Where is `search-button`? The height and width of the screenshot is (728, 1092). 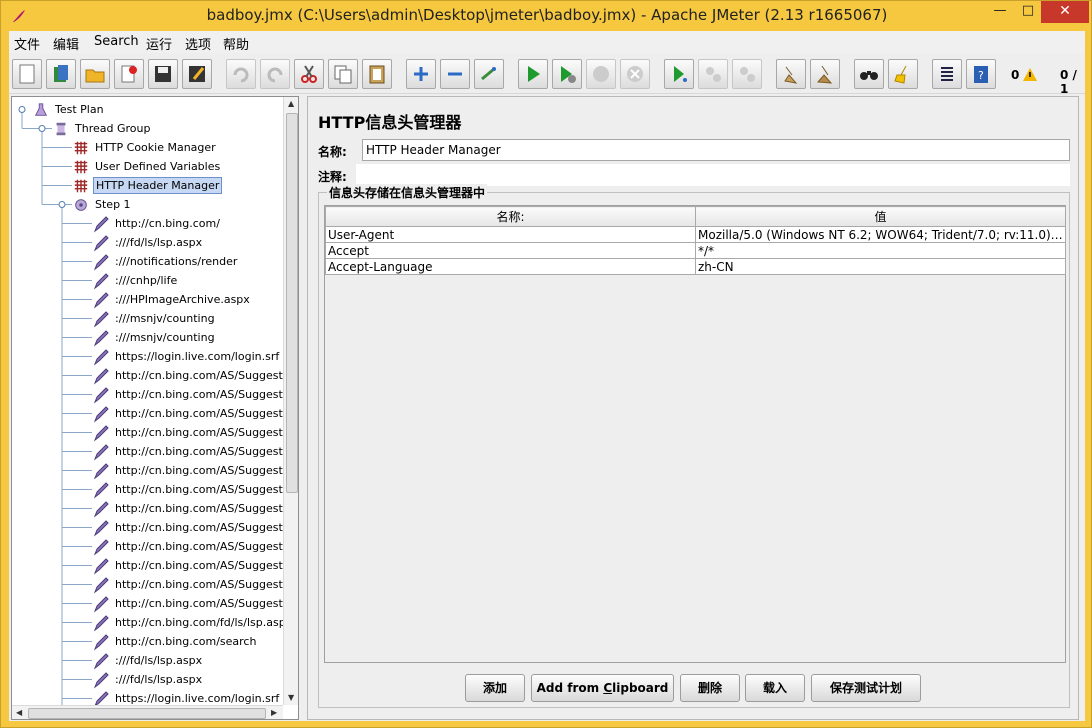 search-button is located at coordinates (869, 74).